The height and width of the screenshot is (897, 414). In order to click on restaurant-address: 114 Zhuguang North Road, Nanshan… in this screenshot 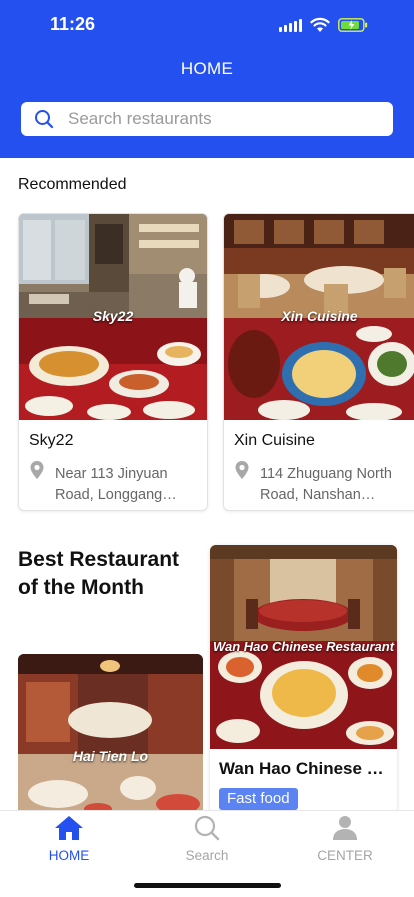, I will do `click(326, 484)`.